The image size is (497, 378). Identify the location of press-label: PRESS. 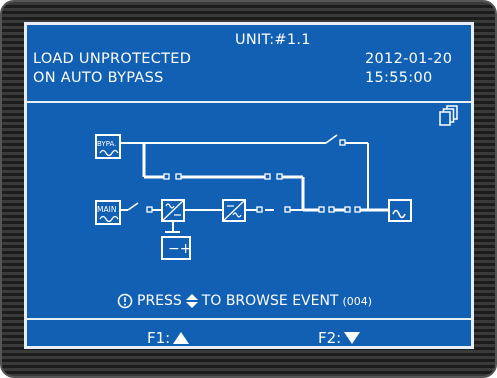
(159, 301).